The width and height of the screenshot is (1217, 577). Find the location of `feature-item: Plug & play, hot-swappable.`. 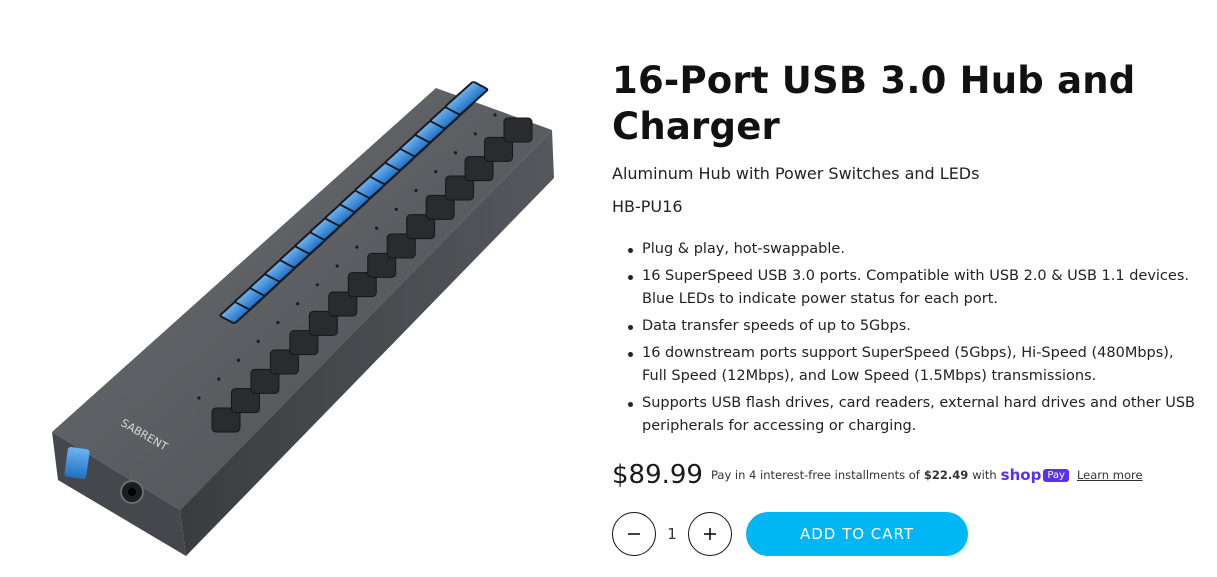

feature-item: Plug & play, hot-swappable. is located at coordinates (907, 249).